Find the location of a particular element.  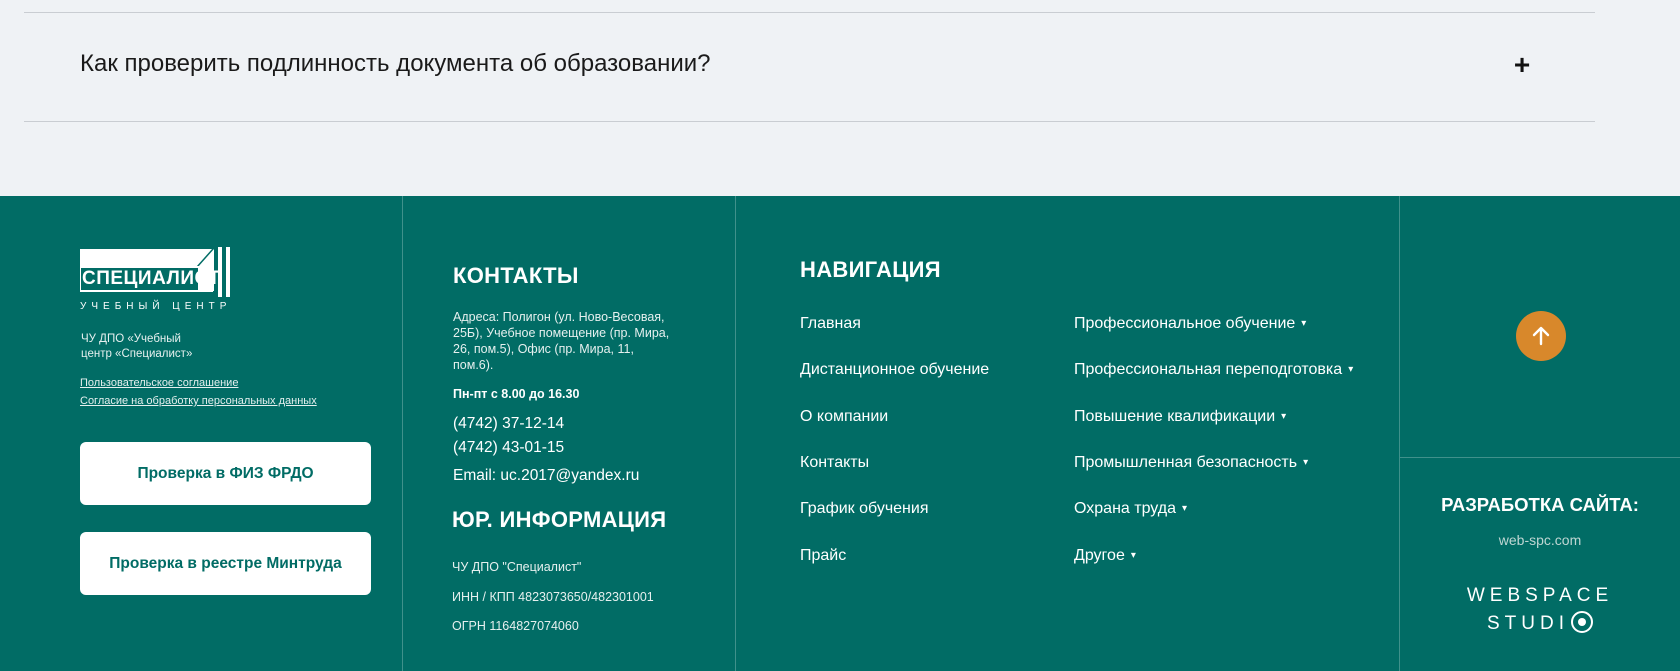

nav-item-home: Главная is located at coordinates (830, 324).